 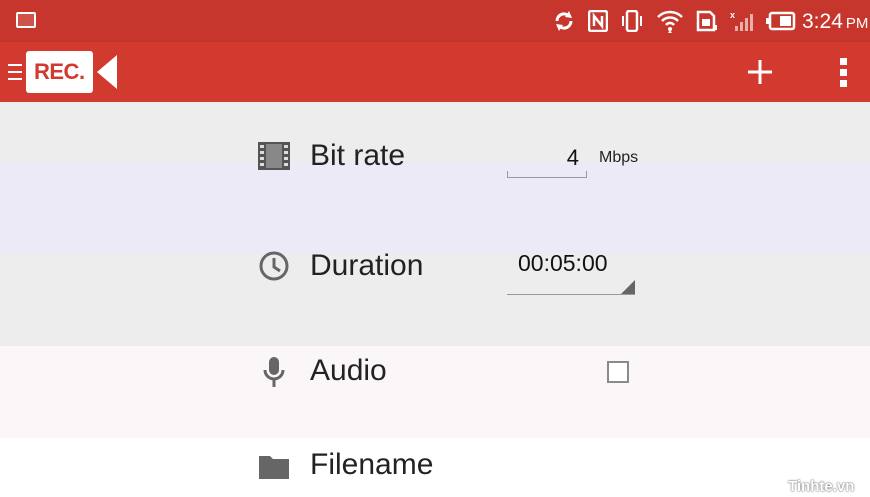 I want to click on sim-icon, so click(x=706, y=21).